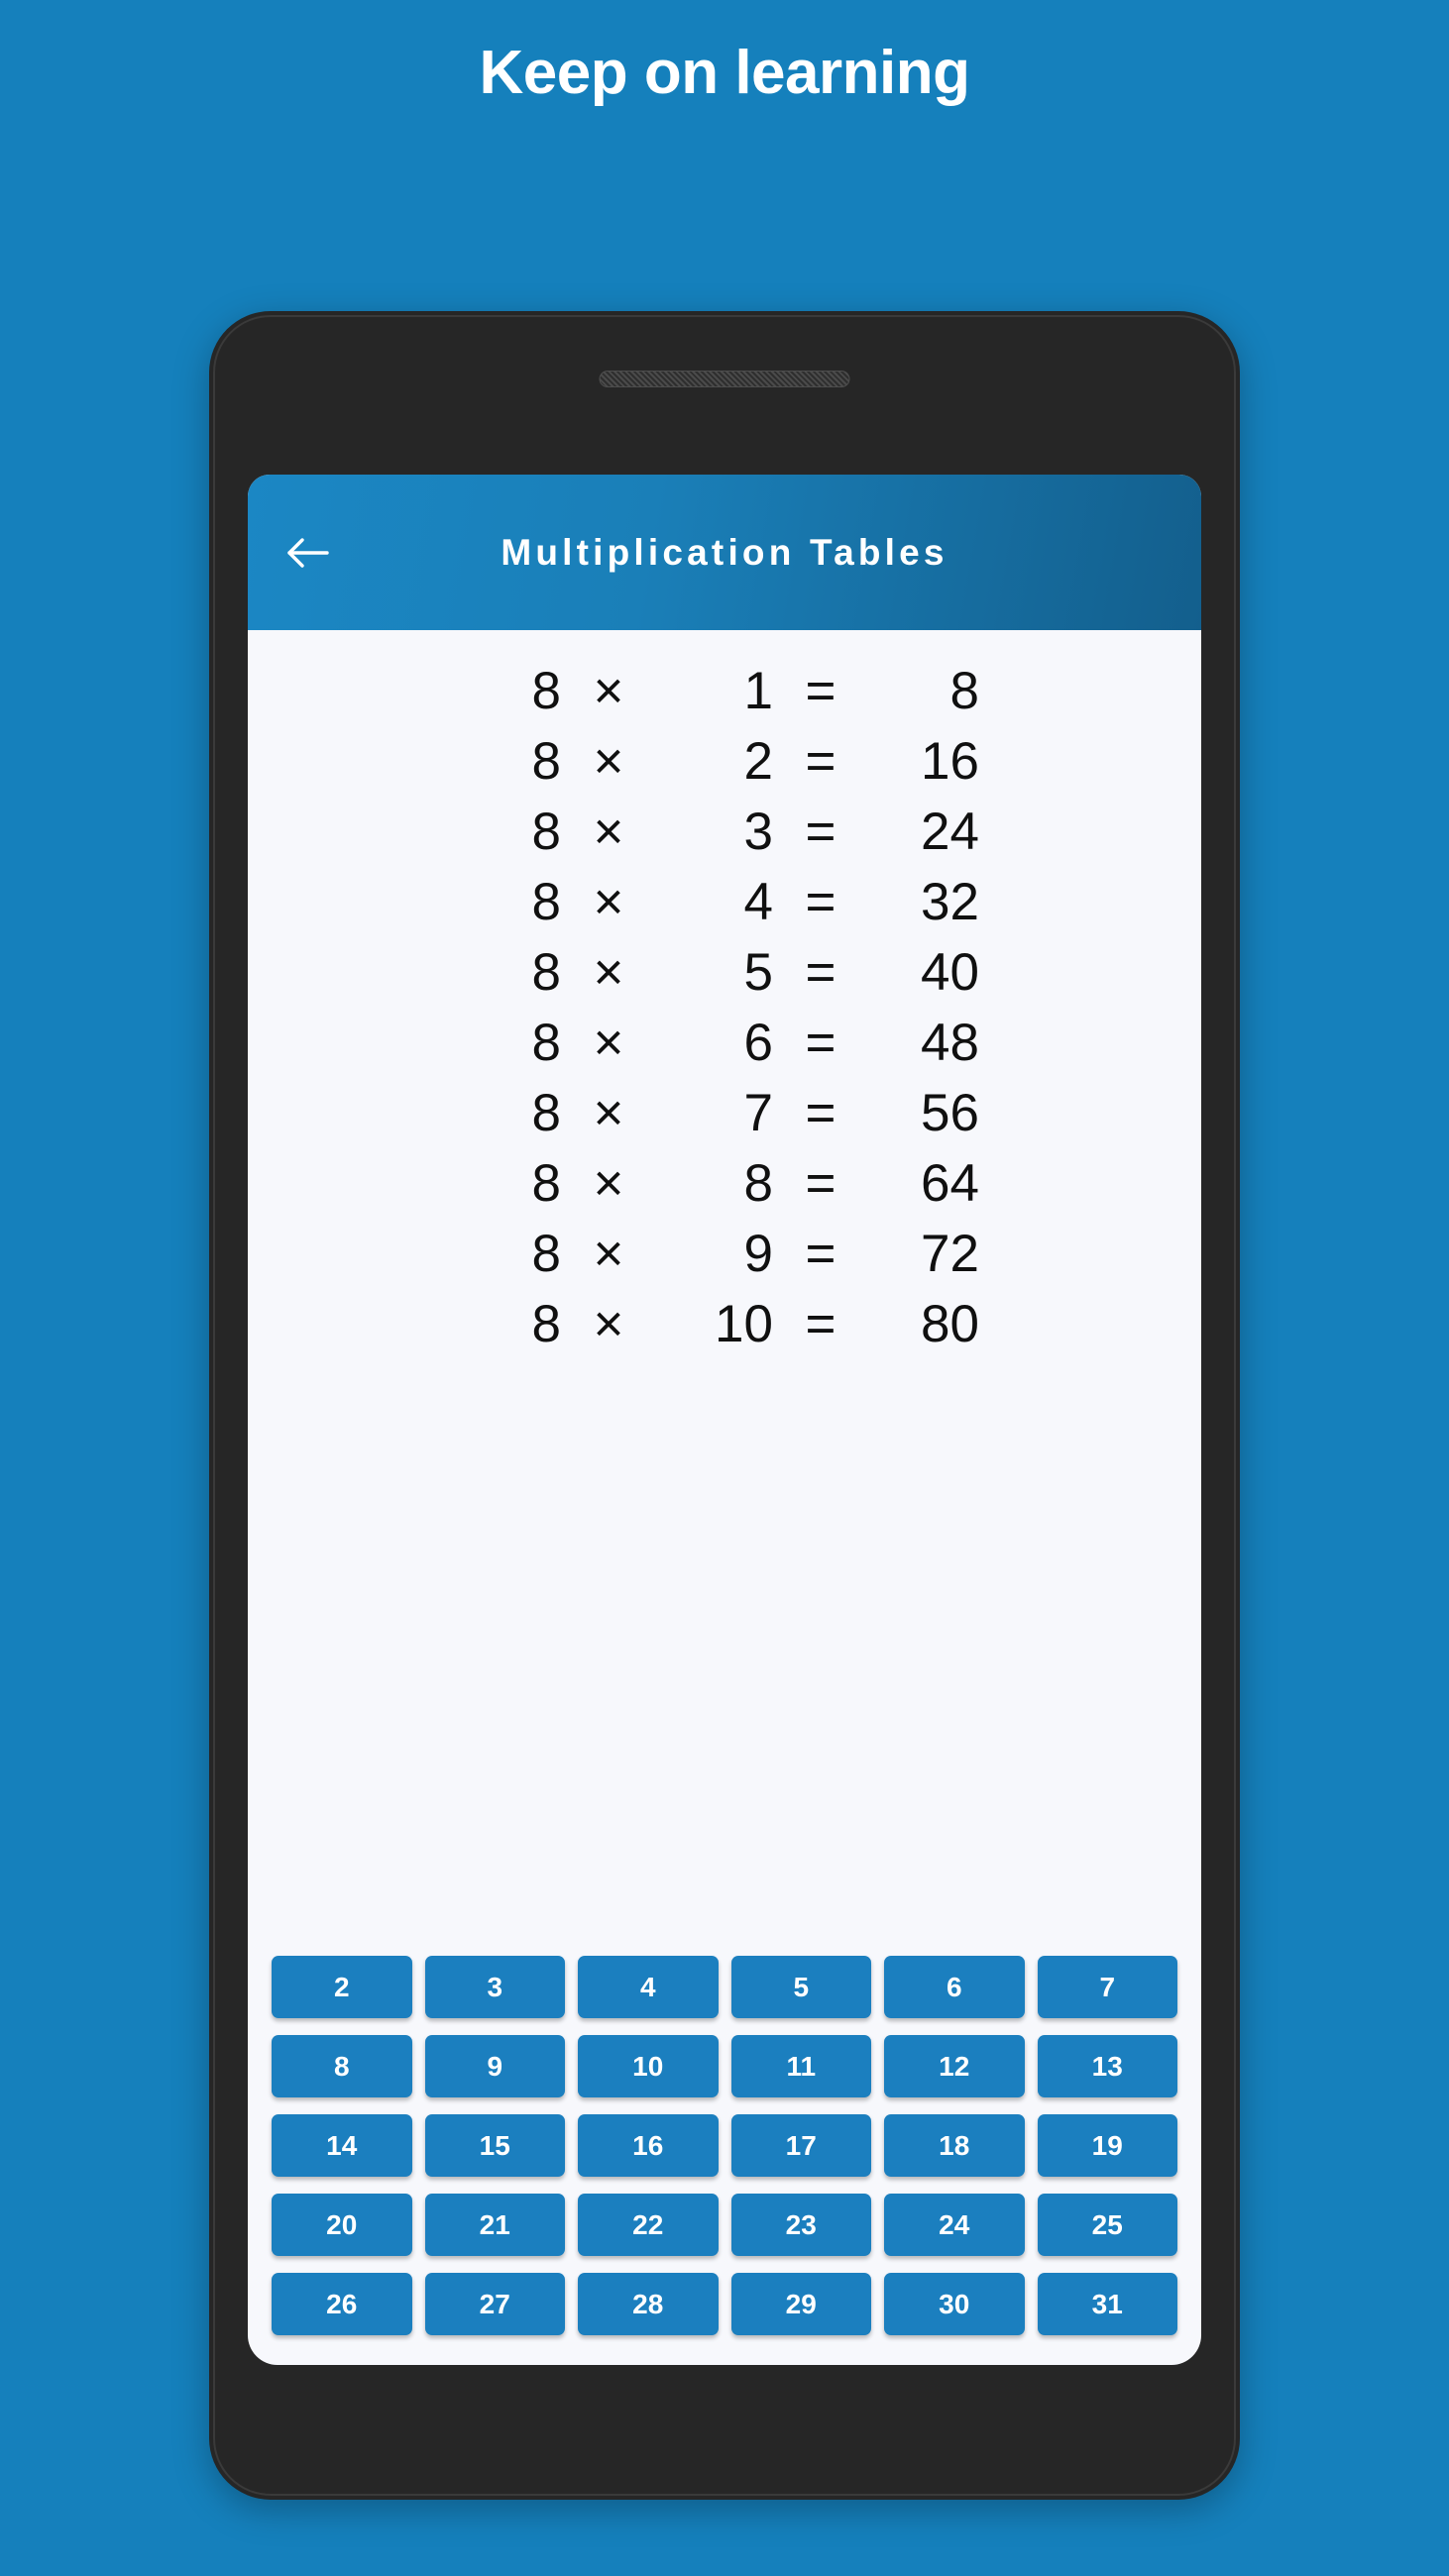 The image size is (1449, 2576). What do you see at coordinates (950, 1113) in the screenshot?
I see `product: 56` at bounding box center [950, 1113].